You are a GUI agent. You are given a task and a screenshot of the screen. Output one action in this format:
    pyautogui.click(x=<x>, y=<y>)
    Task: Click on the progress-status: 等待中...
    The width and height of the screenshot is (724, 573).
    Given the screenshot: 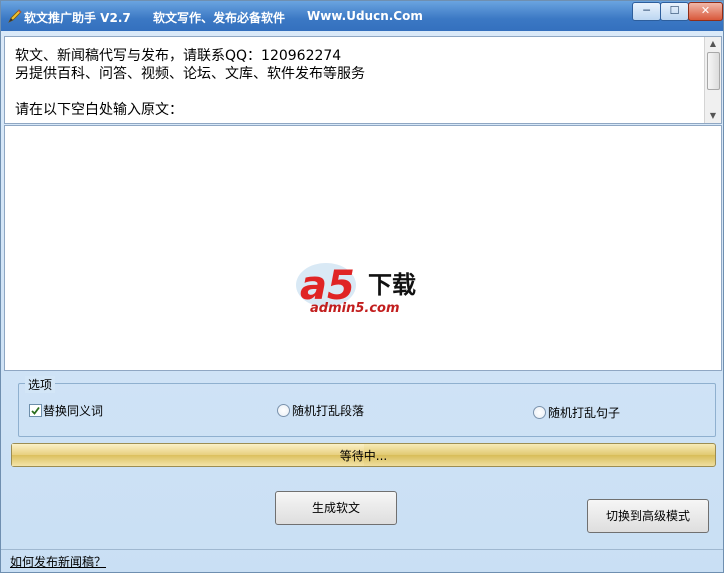 What is the action you would take?
    pyautogui.click(x=363, y=456)
    